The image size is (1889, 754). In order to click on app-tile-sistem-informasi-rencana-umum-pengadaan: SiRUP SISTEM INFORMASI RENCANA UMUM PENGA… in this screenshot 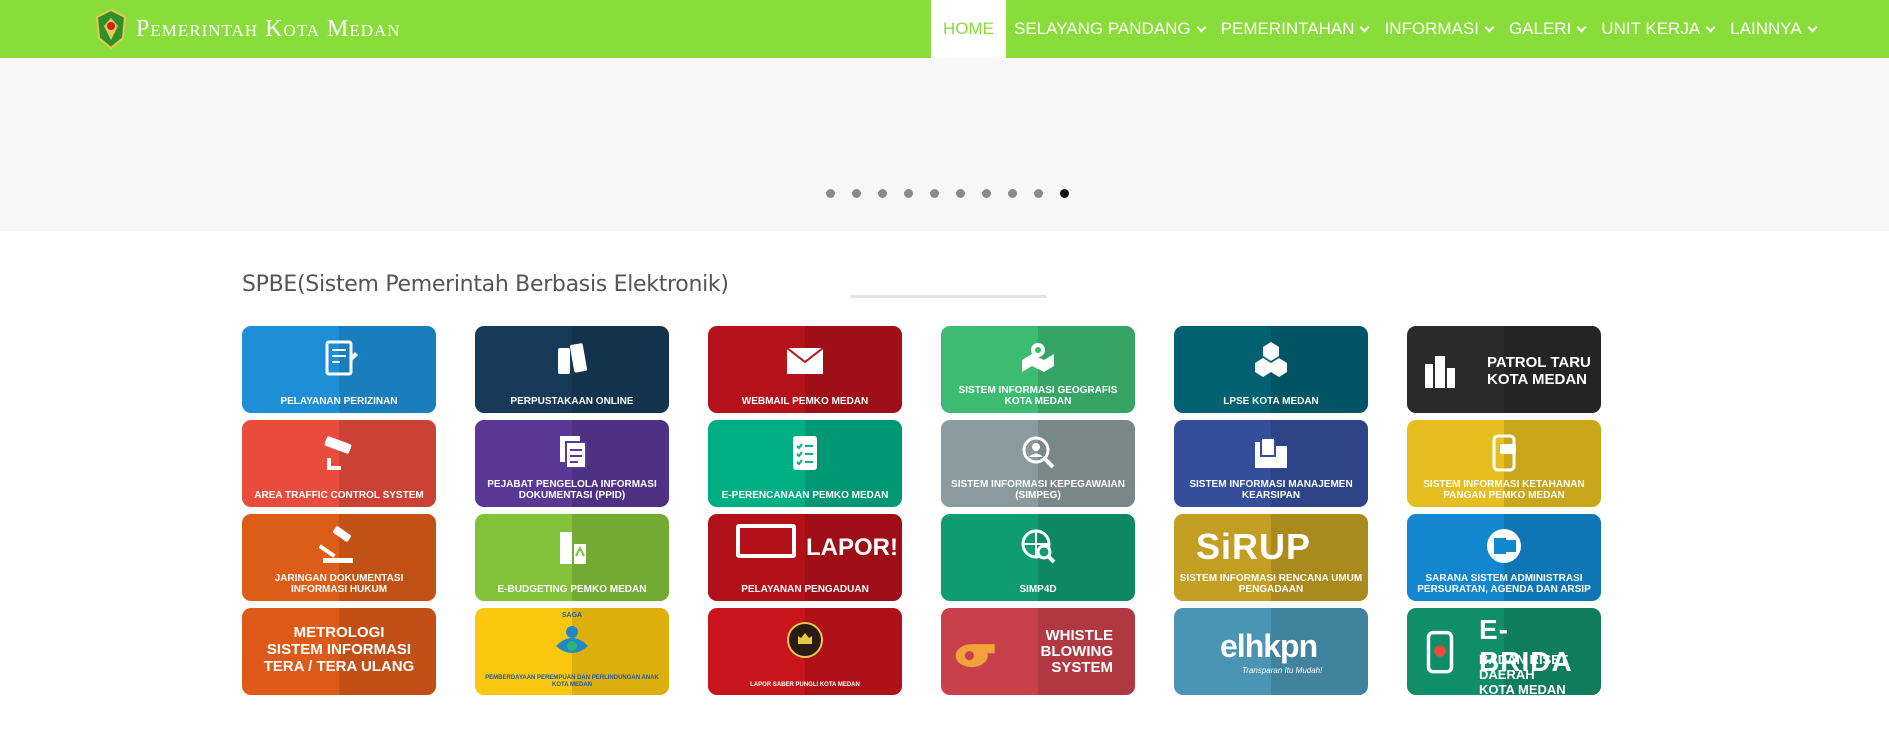, I will do `click(1271, 557)`.